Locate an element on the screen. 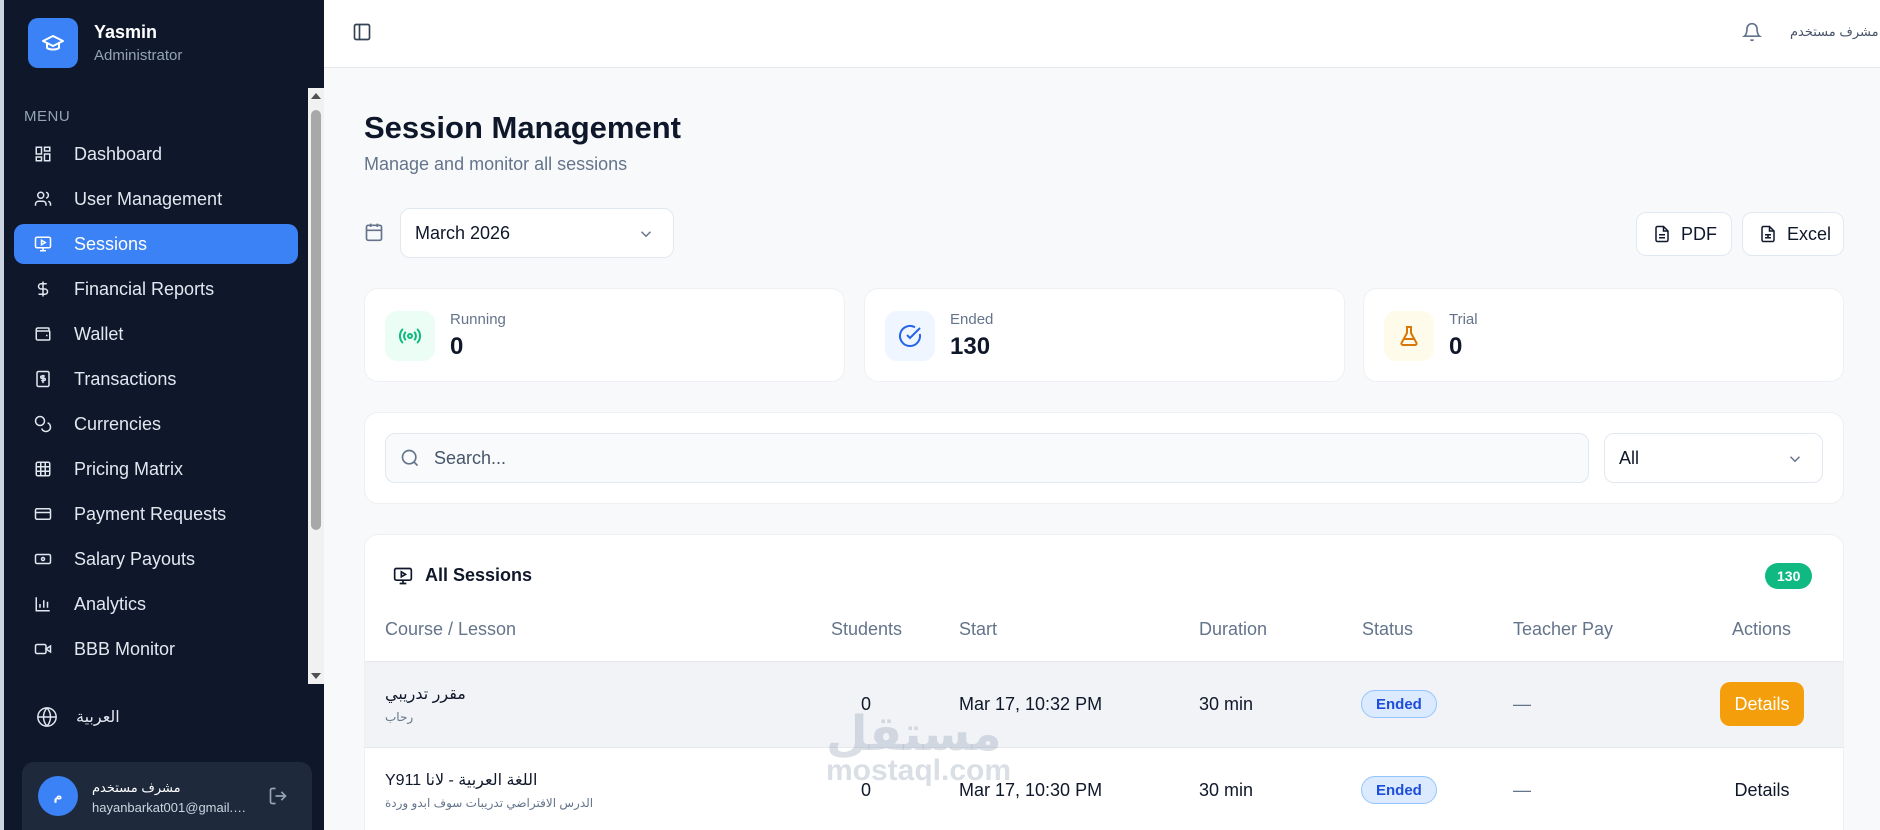 The height and width of the screenshot is (830, 1880). sidebar-item-pricing-matrix: Pricing Matrix is located at coordinates (156, 469).